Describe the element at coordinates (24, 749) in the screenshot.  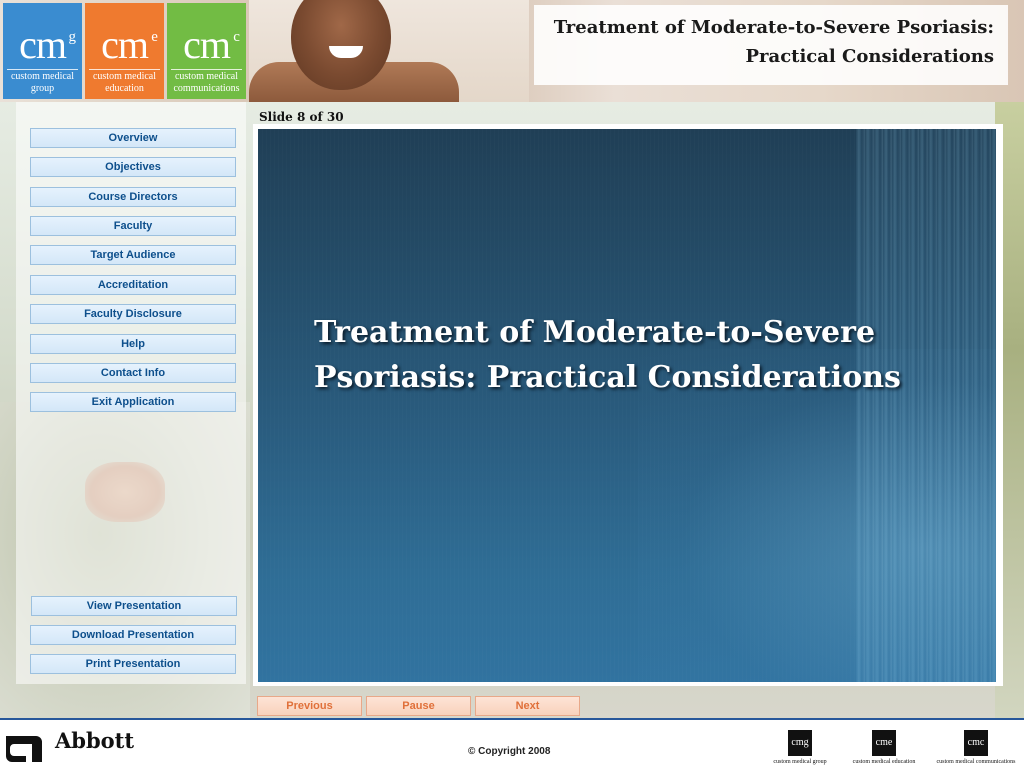
I see `abbott-logo-icon` at that location.